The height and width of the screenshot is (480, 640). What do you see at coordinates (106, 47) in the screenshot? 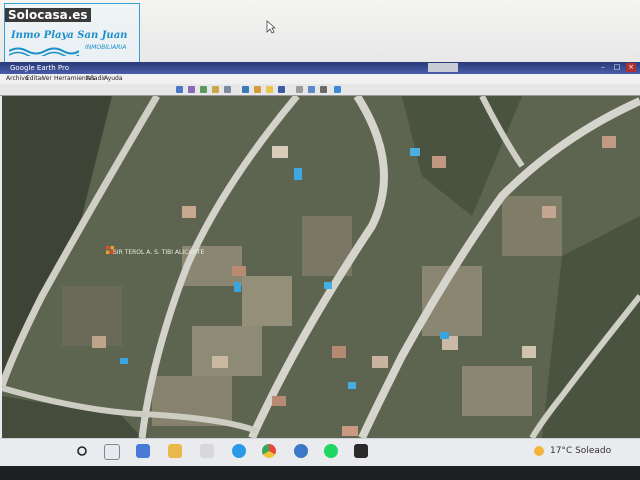
I see `watermark-agency-sub: INMOBILIARIA` at bounding box center [106, 47].